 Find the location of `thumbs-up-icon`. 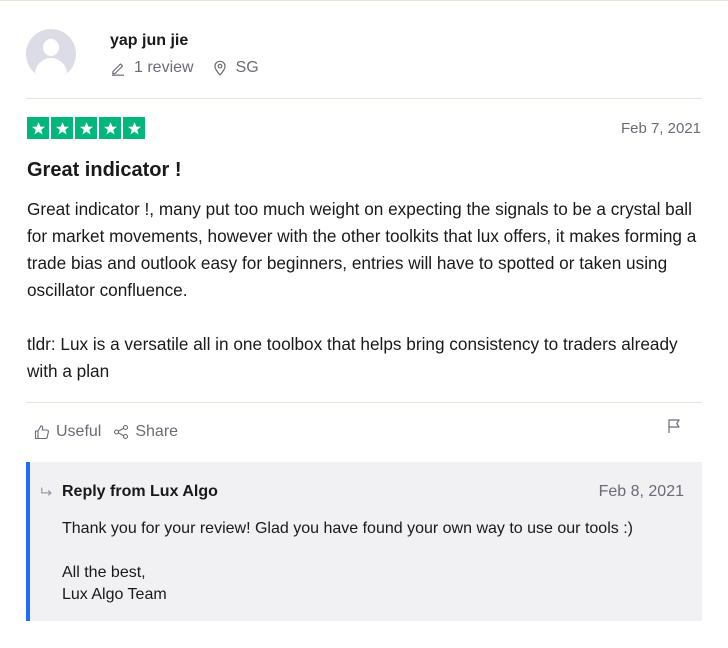

thumbs-up-icon is located at coordinates (41, 432).